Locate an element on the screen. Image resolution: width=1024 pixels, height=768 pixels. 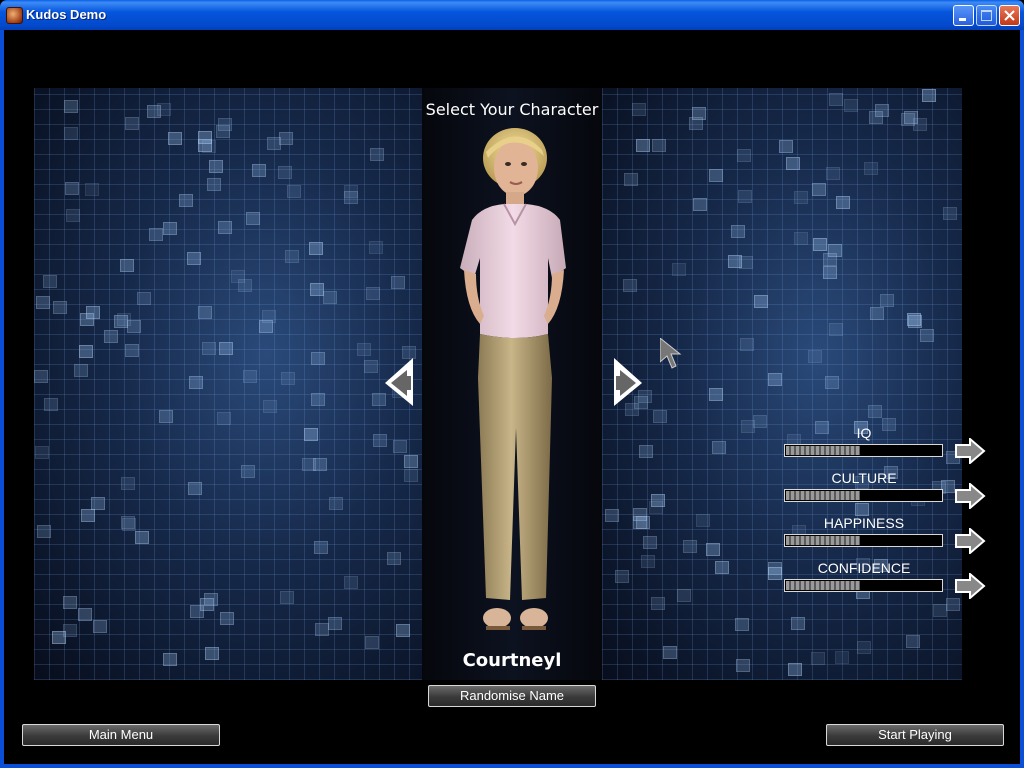
stat-bar-culture is located at coordinates (863, 495).